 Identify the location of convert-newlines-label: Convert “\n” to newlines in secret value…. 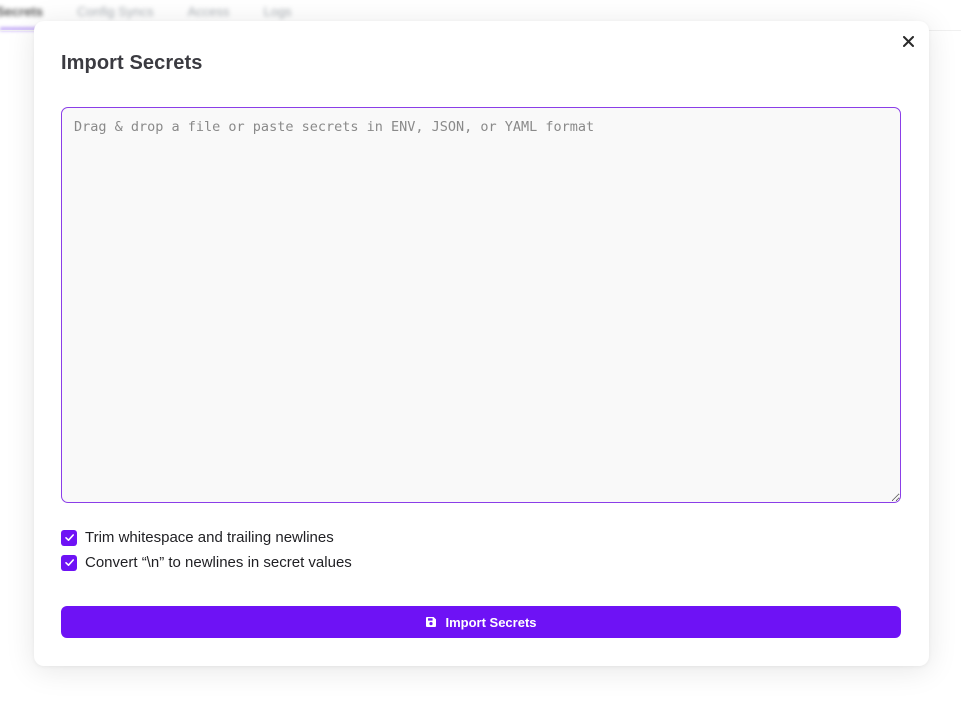
(218, 562).